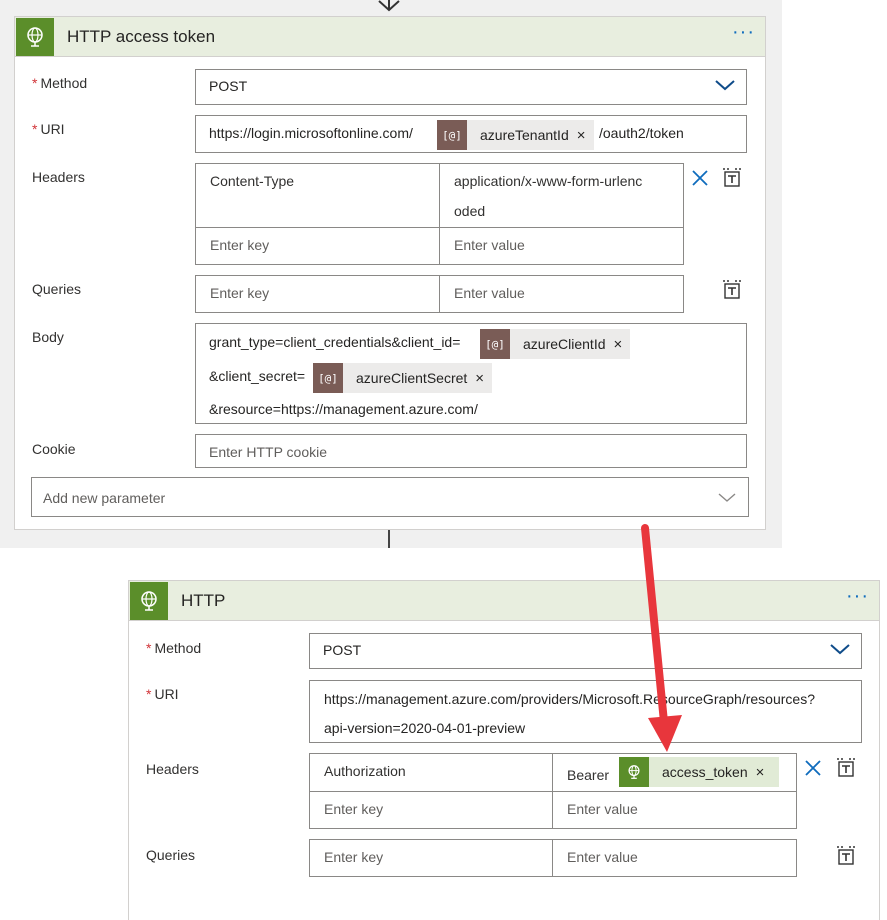  Describe the element at coordinates (54, 449) in the screenshot. I see `cookie-label: Cookie` at that location.